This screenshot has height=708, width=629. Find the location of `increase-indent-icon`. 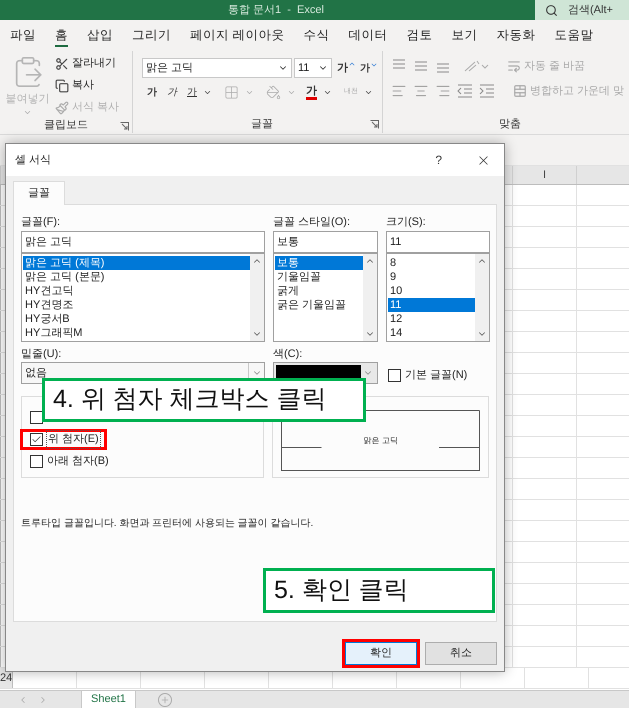

increase-indent-icon is located at coordinates (487, 91).